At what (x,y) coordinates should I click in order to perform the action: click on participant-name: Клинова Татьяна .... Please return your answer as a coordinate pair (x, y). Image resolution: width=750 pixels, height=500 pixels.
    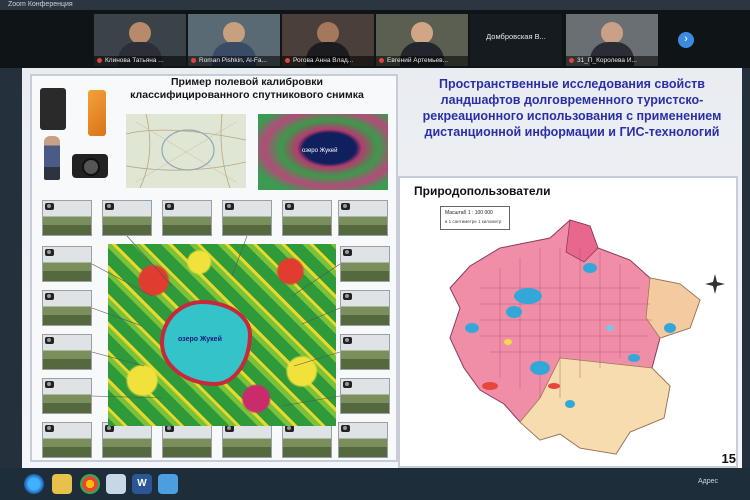
    Looking at the image, I should click on (134, 60).